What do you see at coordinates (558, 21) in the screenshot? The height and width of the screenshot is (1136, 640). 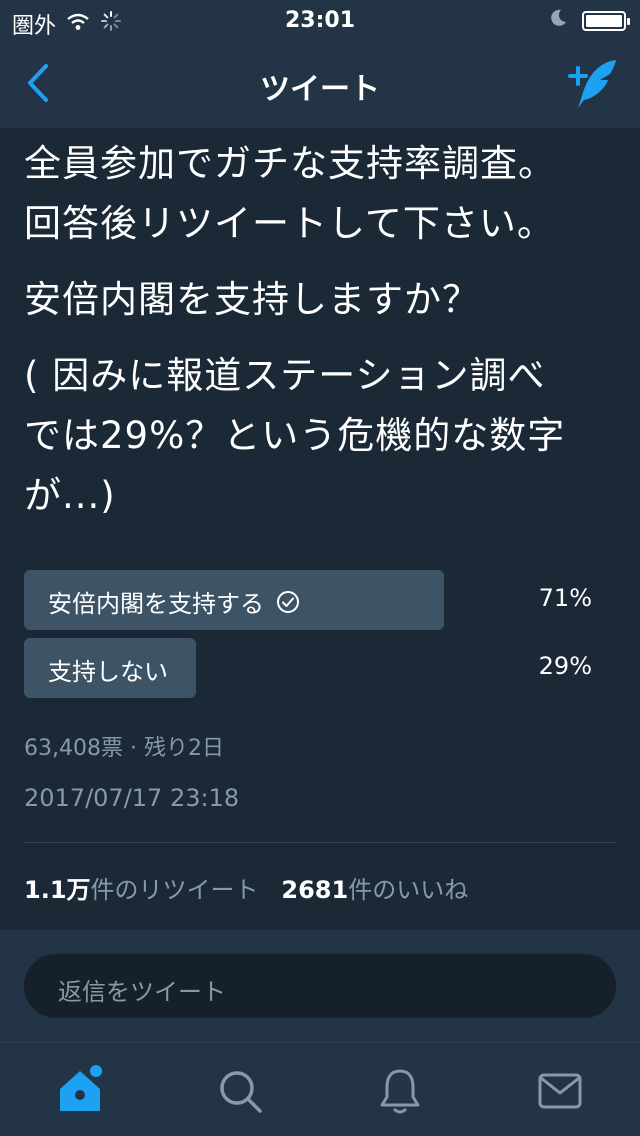 I see `do-not-disturb-moon-icon` at bounding box center [558, 21].